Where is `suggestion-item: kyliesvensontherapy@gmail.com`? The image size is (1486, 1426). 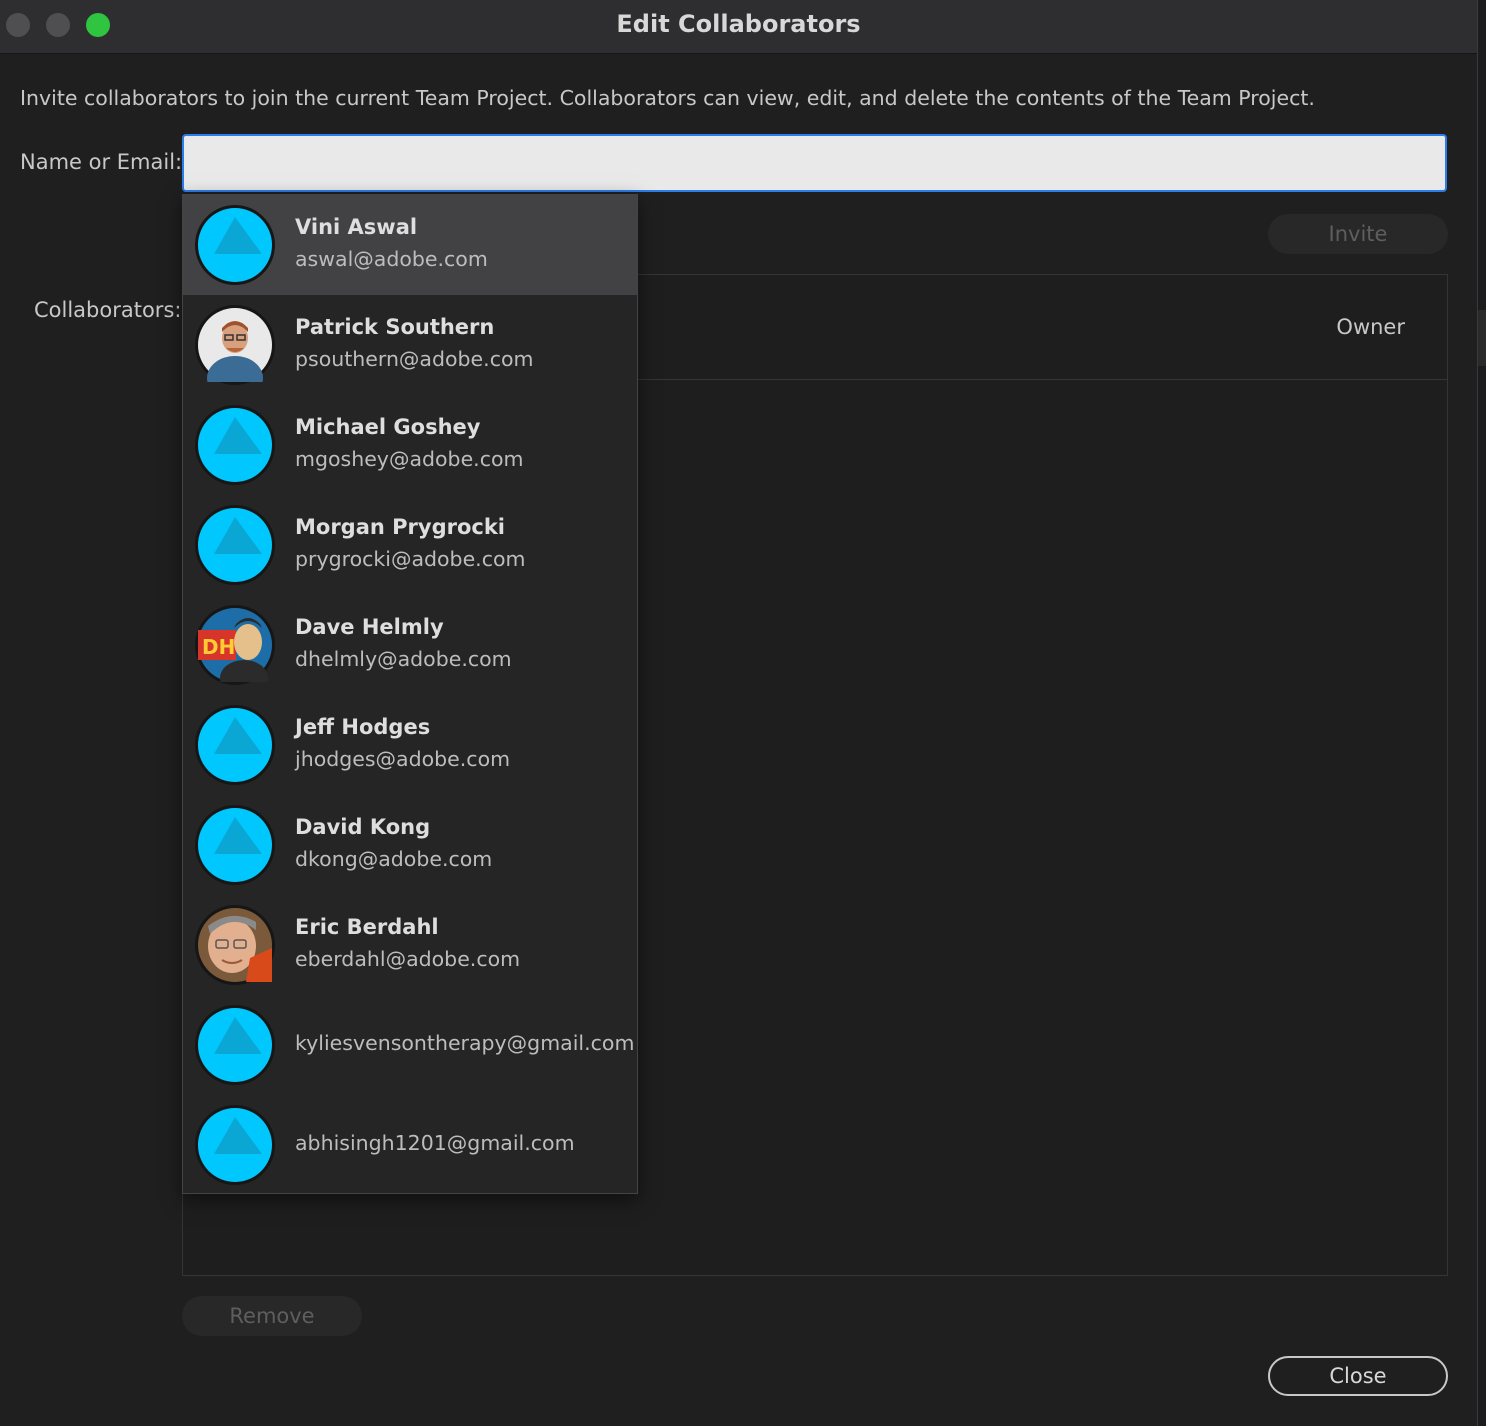
suggestion-item: kyliesvensontherapy@gmail.com is located at coordinates (410, 1045).